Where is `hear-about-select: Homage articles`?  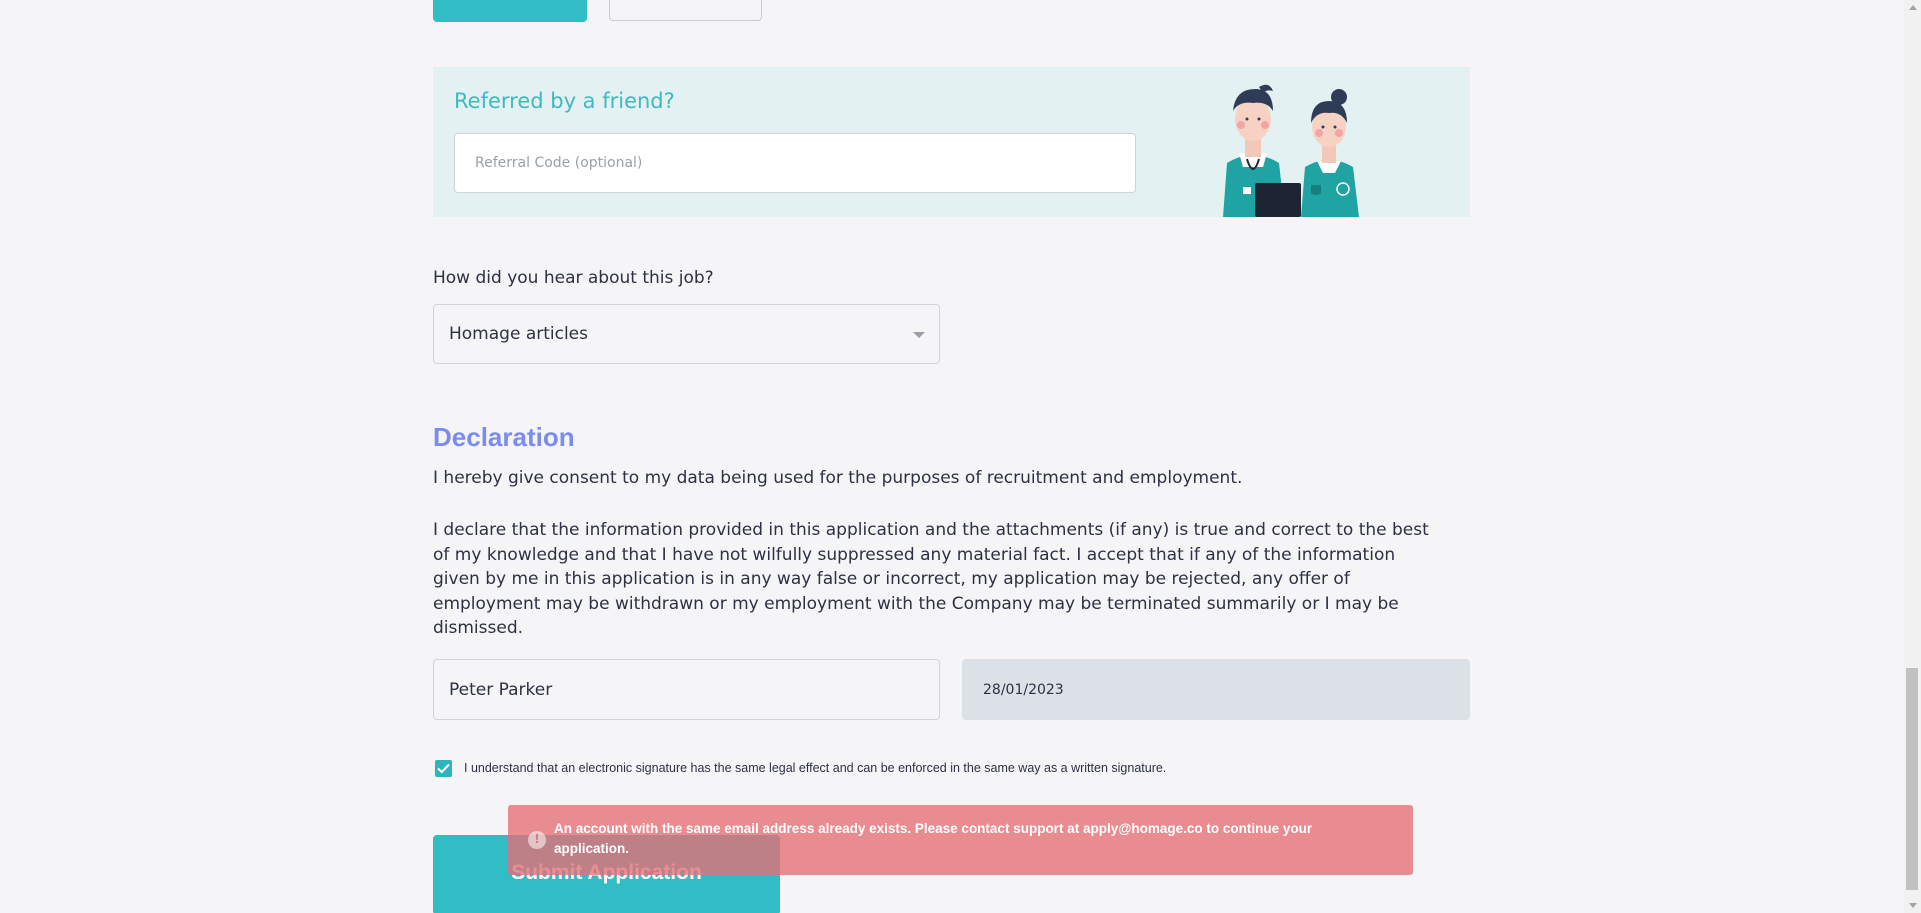
hear-about-select: Homage articles is located at coordinates (686, 334).